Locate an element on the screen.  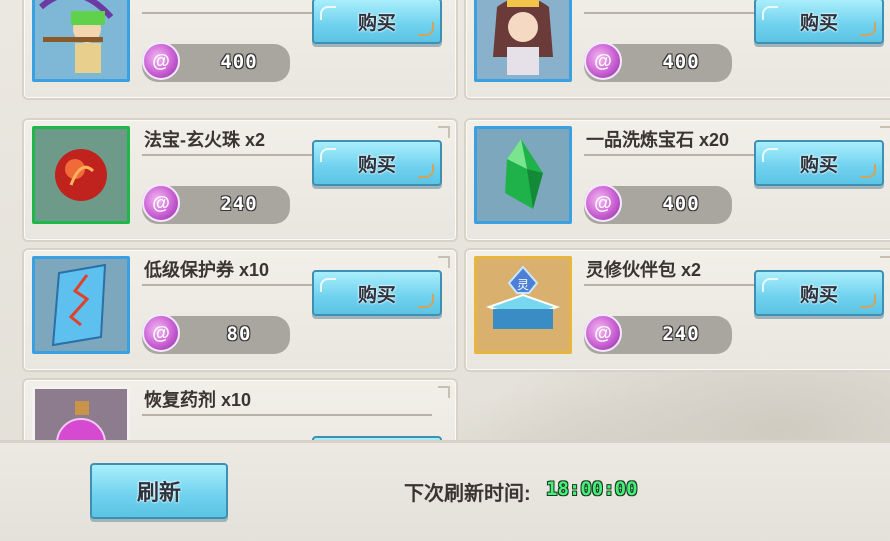
shop-item-card: 灵 灵修伙伴包 x2 @ 240 购买 is located at coordinates (677, 310).